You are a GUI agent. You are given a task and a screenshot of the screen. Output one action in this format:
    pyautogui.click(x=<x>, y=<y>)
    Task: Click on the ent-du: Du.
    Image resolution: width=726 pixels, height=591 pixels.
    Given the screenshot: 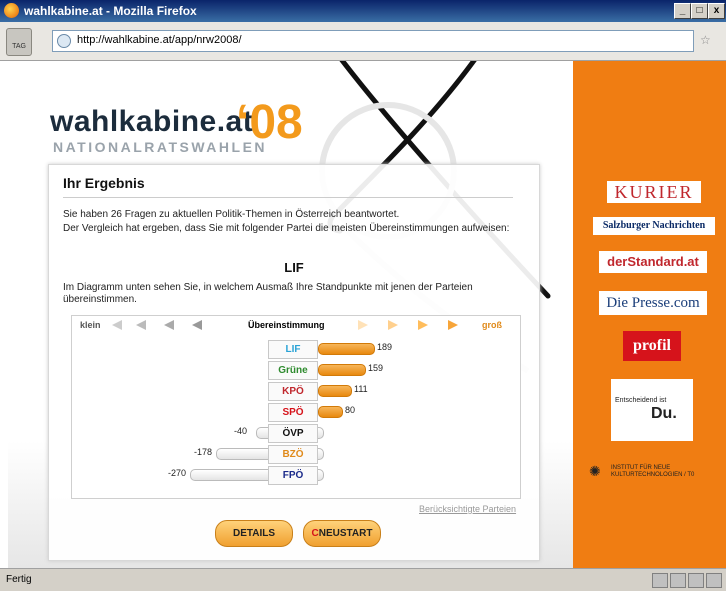 What is the action you would take?
    pyautogui.click(x=664, y=413)
    